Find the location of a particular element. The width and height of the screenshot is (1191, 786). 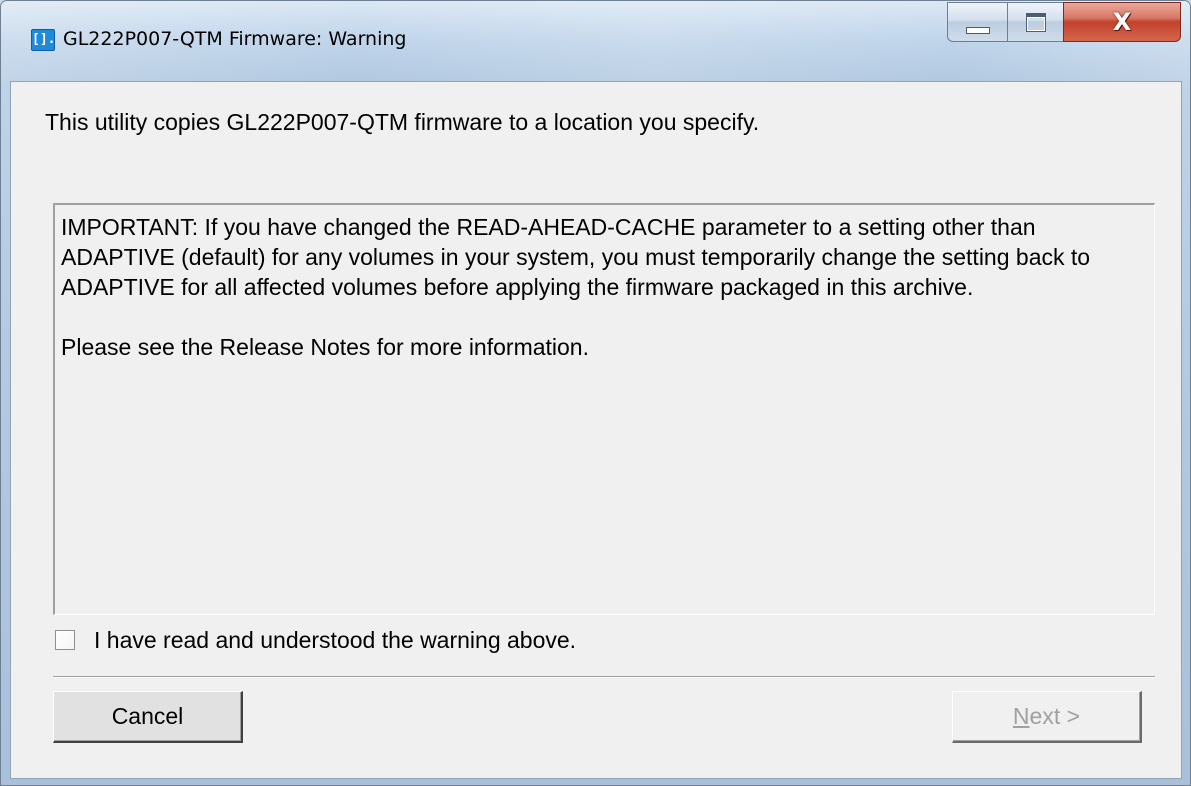

cancel-button: Cancel is located at coordinates (148, 717).